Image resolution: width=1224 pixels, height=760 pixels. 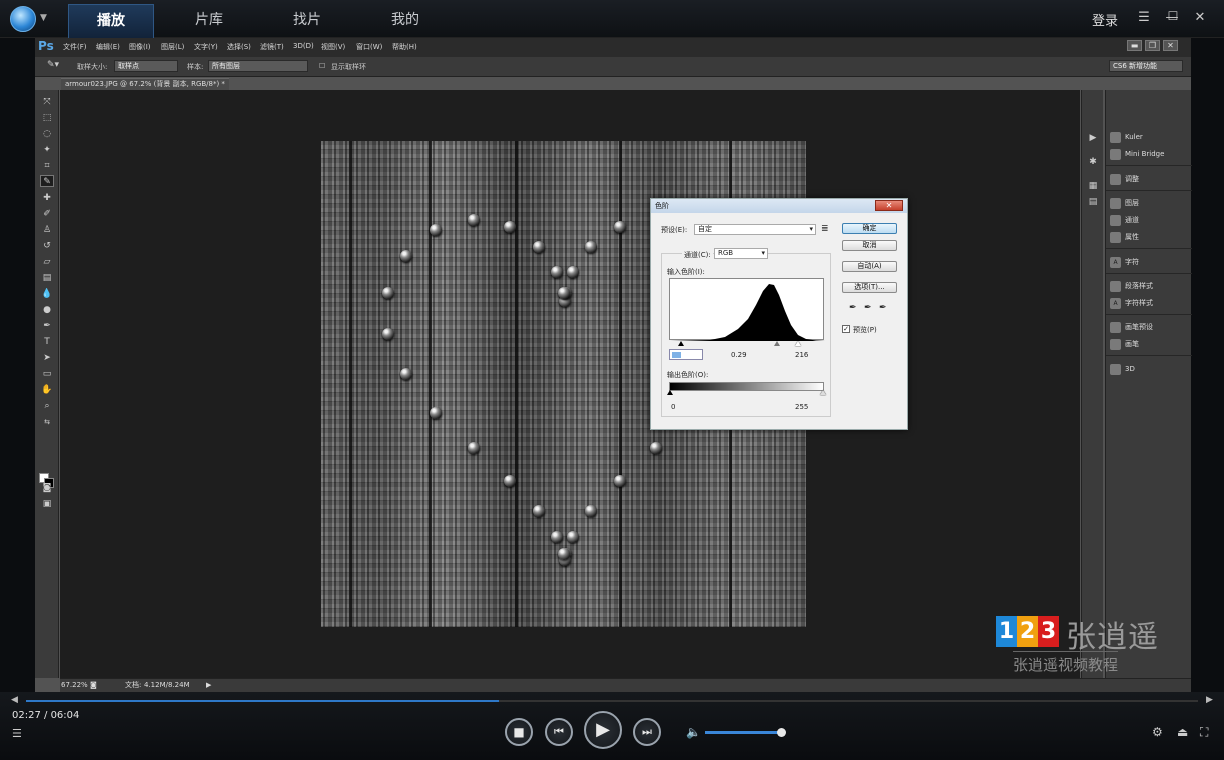 What do you see at coordinates (673, 407) in the screenshot?
I see `output-black-field: 0` at bounding box center [673, 407].